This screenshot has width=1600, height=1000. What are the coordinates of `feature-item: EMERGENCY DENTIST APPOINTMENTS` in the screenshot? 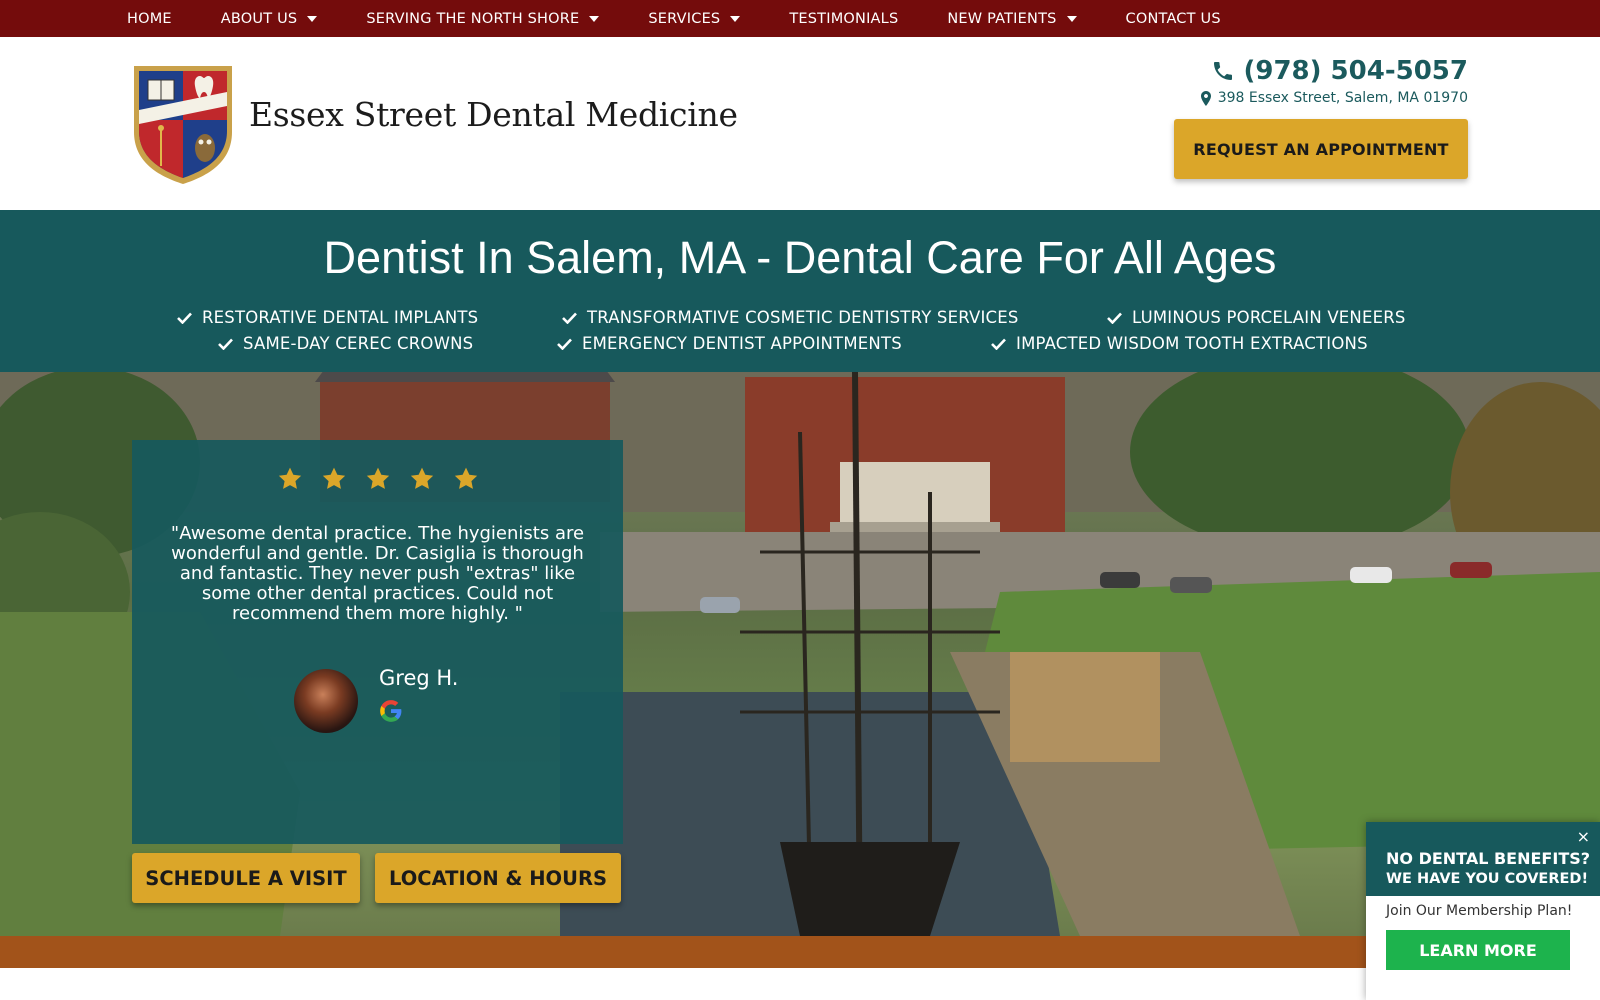 It's located at (729, 343).